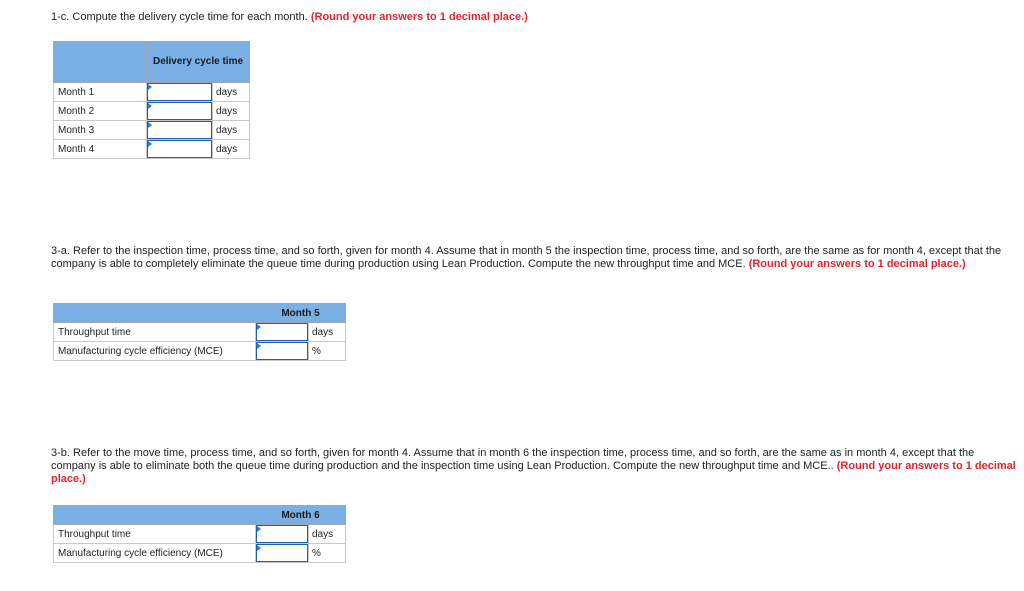 Image resolution: width=1024 pixels, height=591 pixels. I want to click on table-row: Month 4 days, so click(151, 149).